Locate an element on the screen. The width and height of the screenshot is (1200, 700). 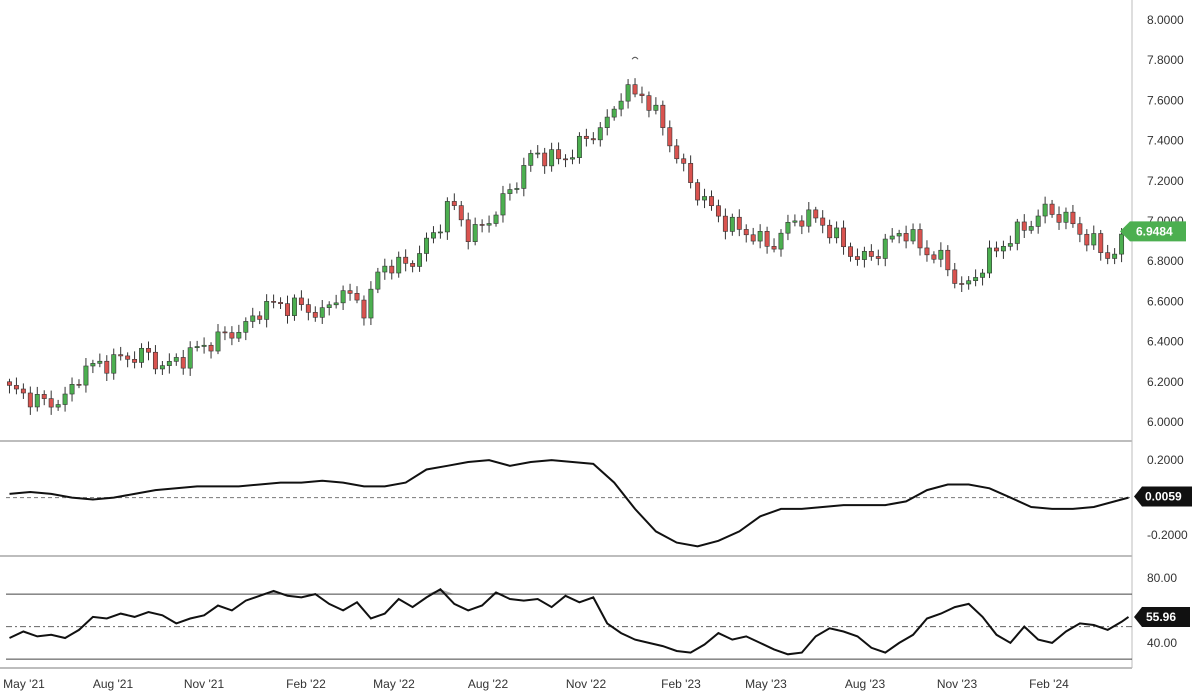
x-tick-label: May '23 is located at coordinates (766, 684).